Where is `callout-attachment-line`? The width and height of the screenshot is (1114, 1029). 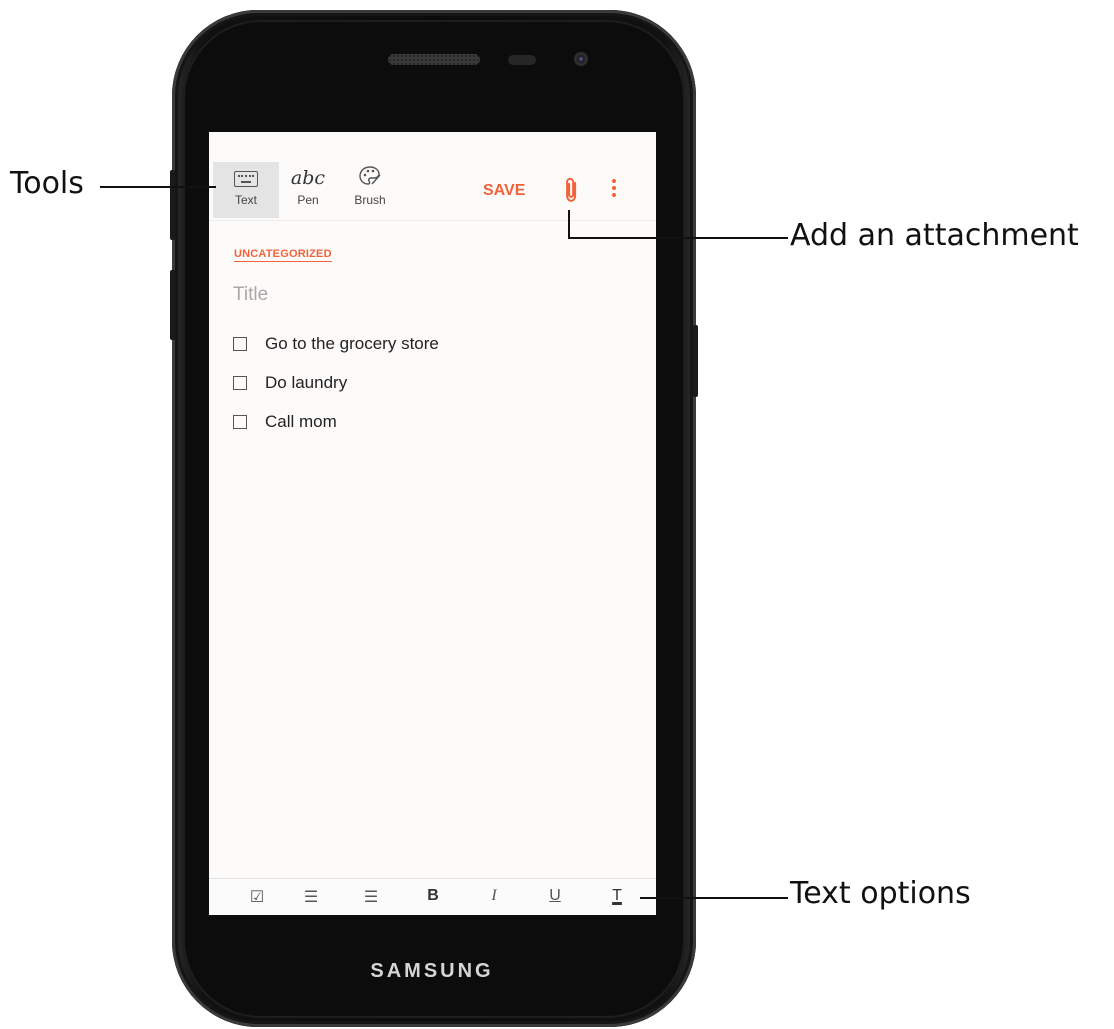 callout-attachment-line is located at coordinates (678, 238).